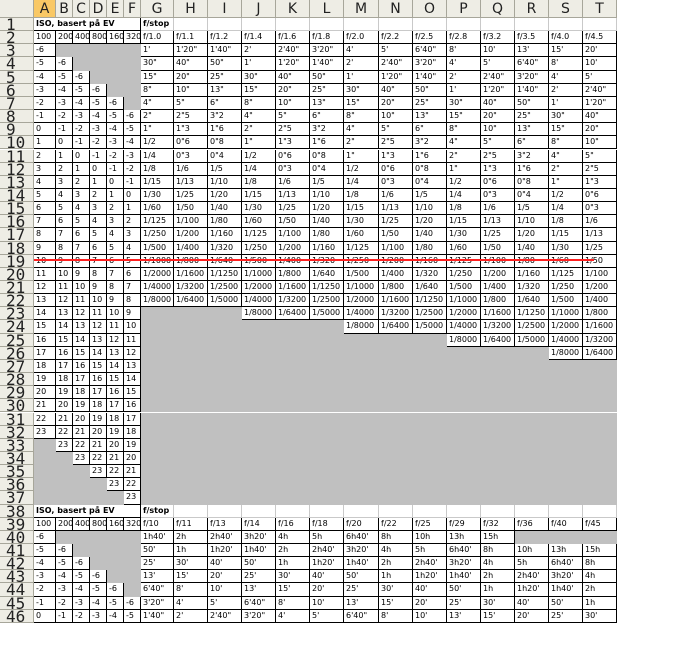 This screenshot has width=674, height=671. Describe the element at coordinates (396, 117) in the screenshot. I see `shutter-value: 10"` at that location.